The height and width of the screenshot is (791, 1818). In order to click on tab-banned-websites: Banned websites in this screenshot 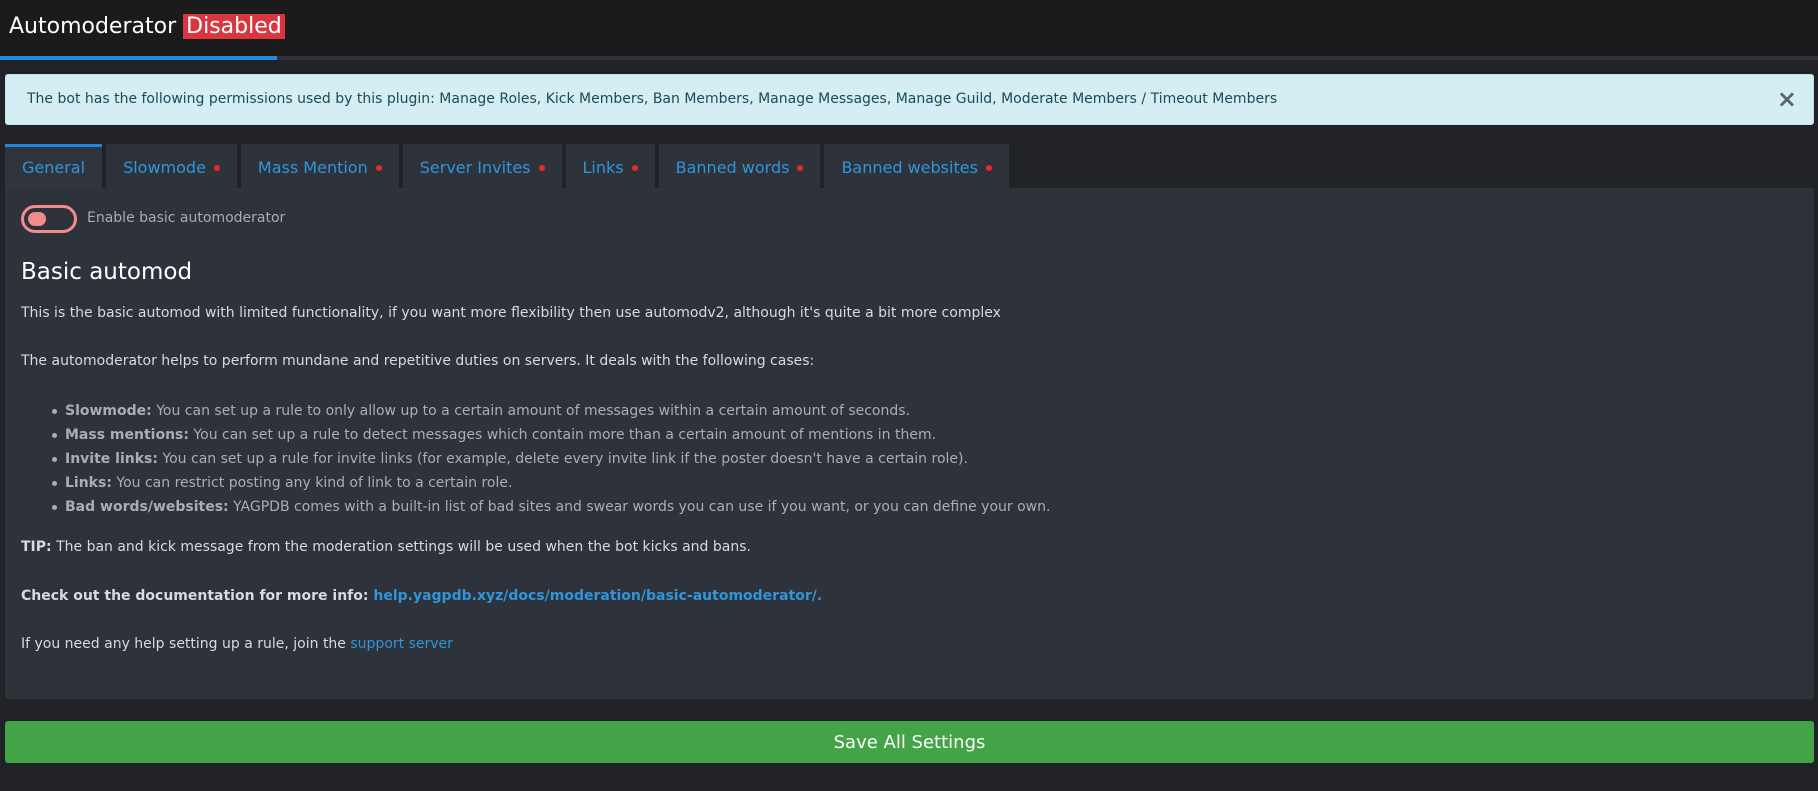, I will do `click(916, 166)`.